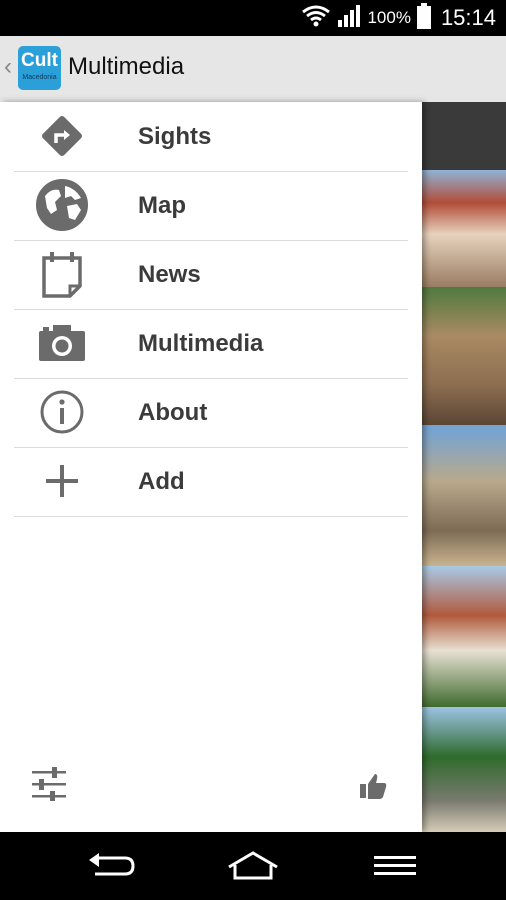  What do you see at coordinates (126, 66) in the screenshot?
I see `page-title: Multimedia` at bounding box center [126, 66].